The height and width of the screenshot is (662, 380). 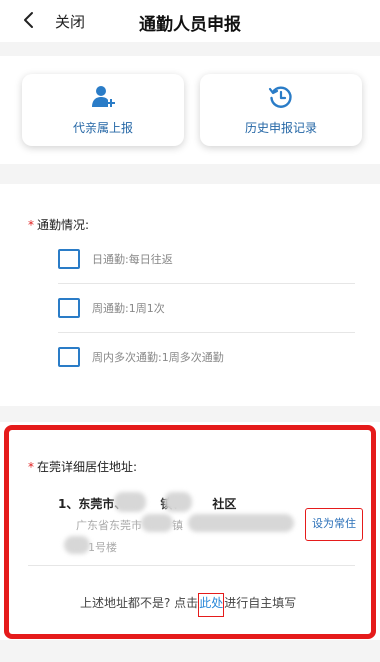 I want to click on manual-entry-link: 此处, so click(x=211, y=605).